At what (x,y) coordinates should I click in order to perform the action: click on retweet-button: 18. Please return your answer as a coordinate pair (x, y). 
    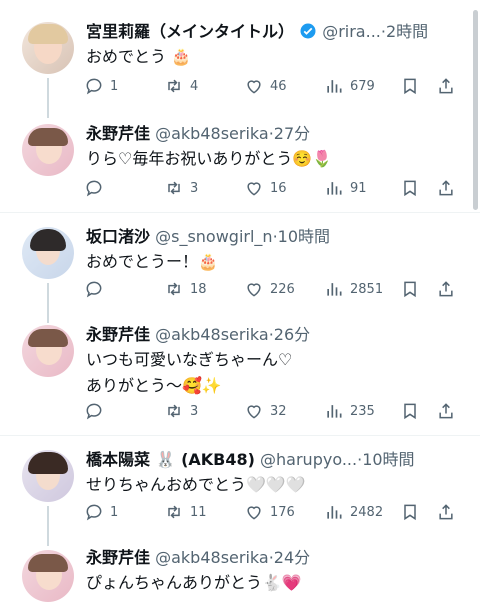
    Looking at the image, I should click on (185, 289).